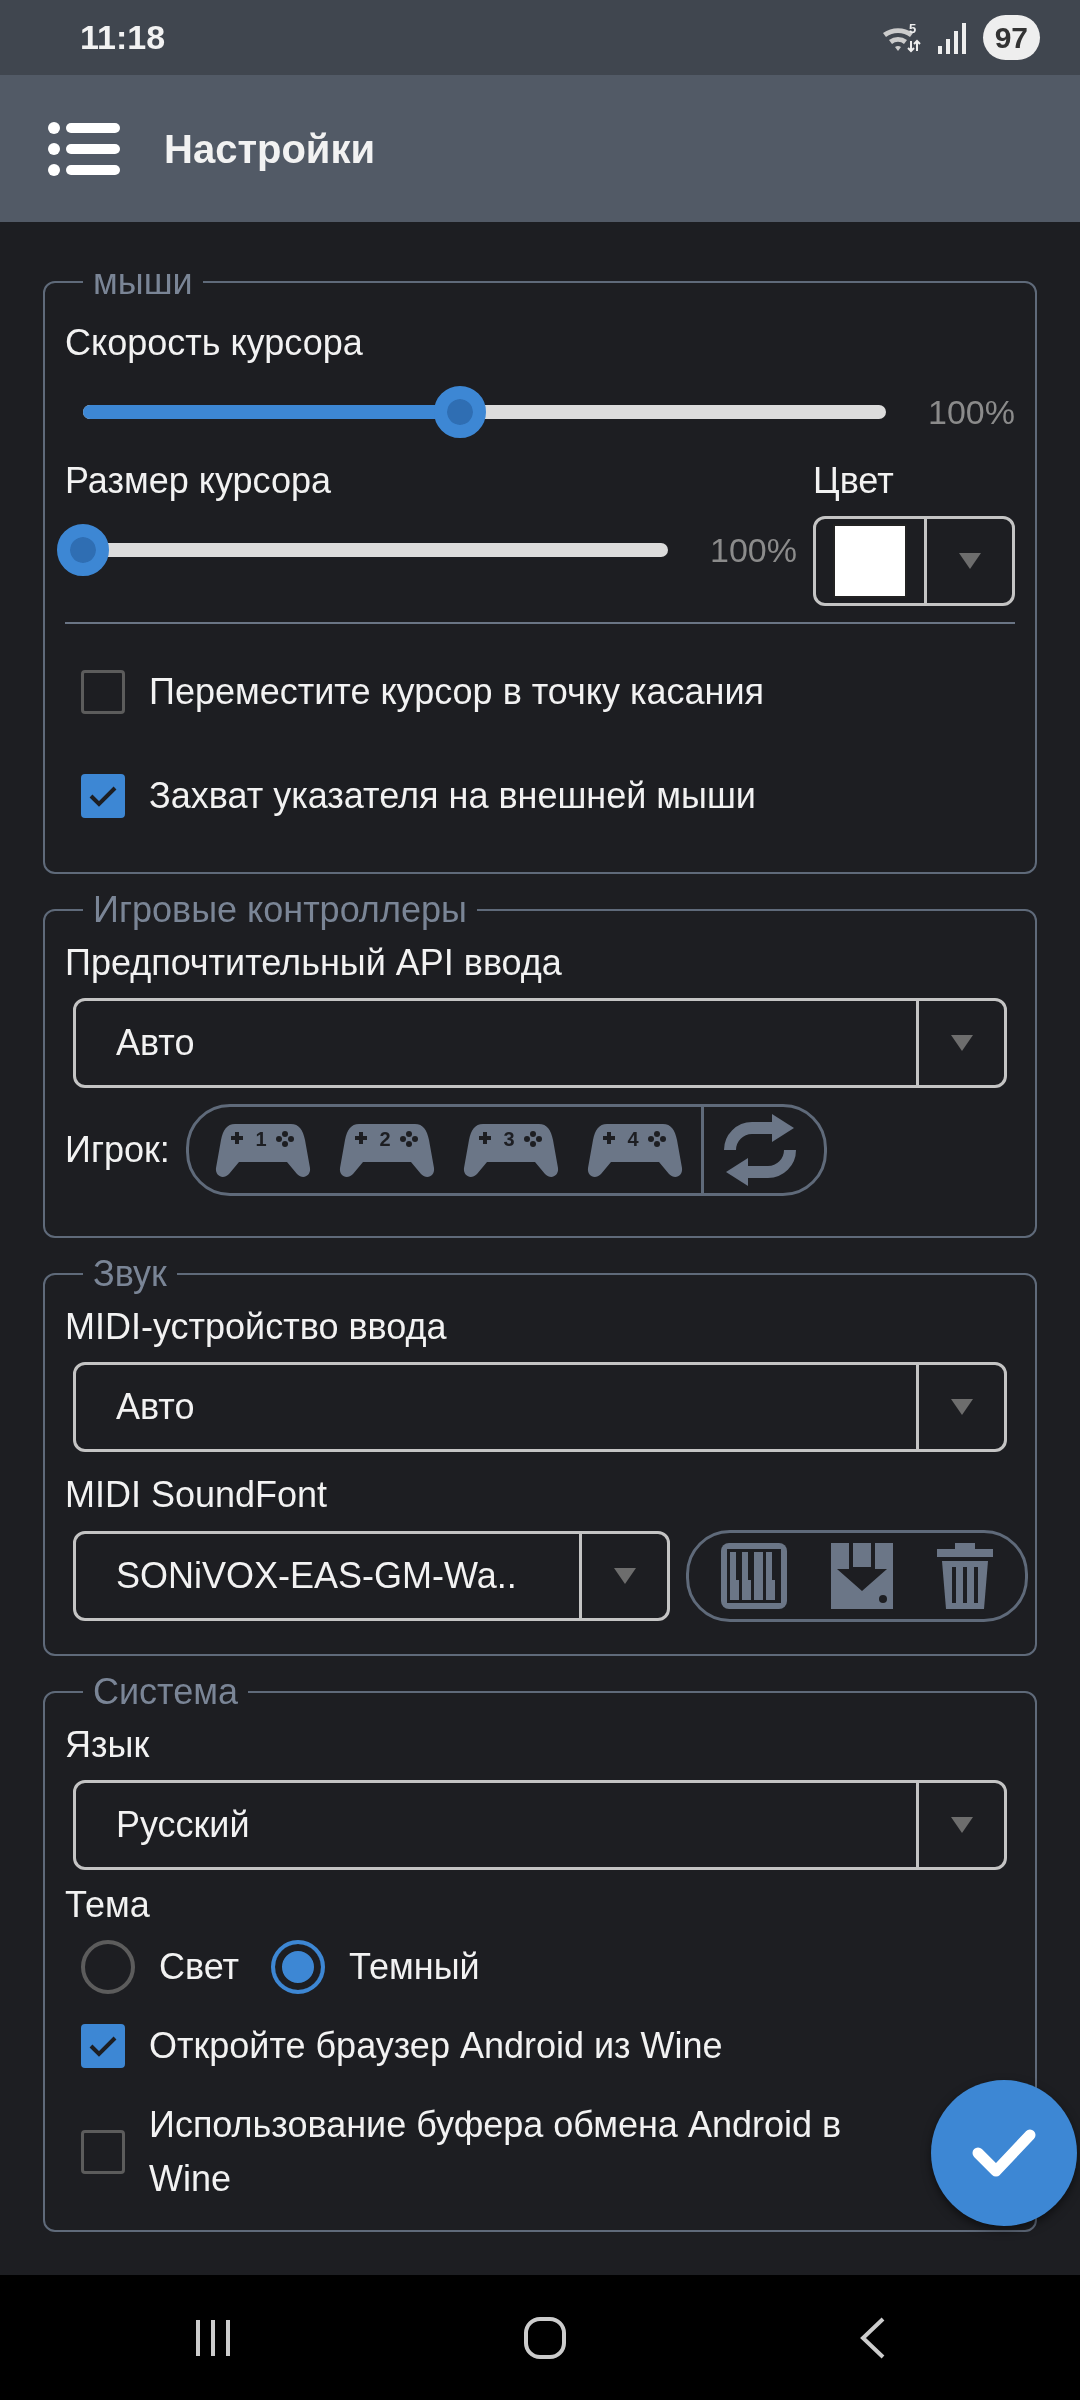 The image size is (1080, 2400). Describe the element at coordinates (314, 963) in the screenshot. I see `field-label: Предпочтительный API ввода` at that location.